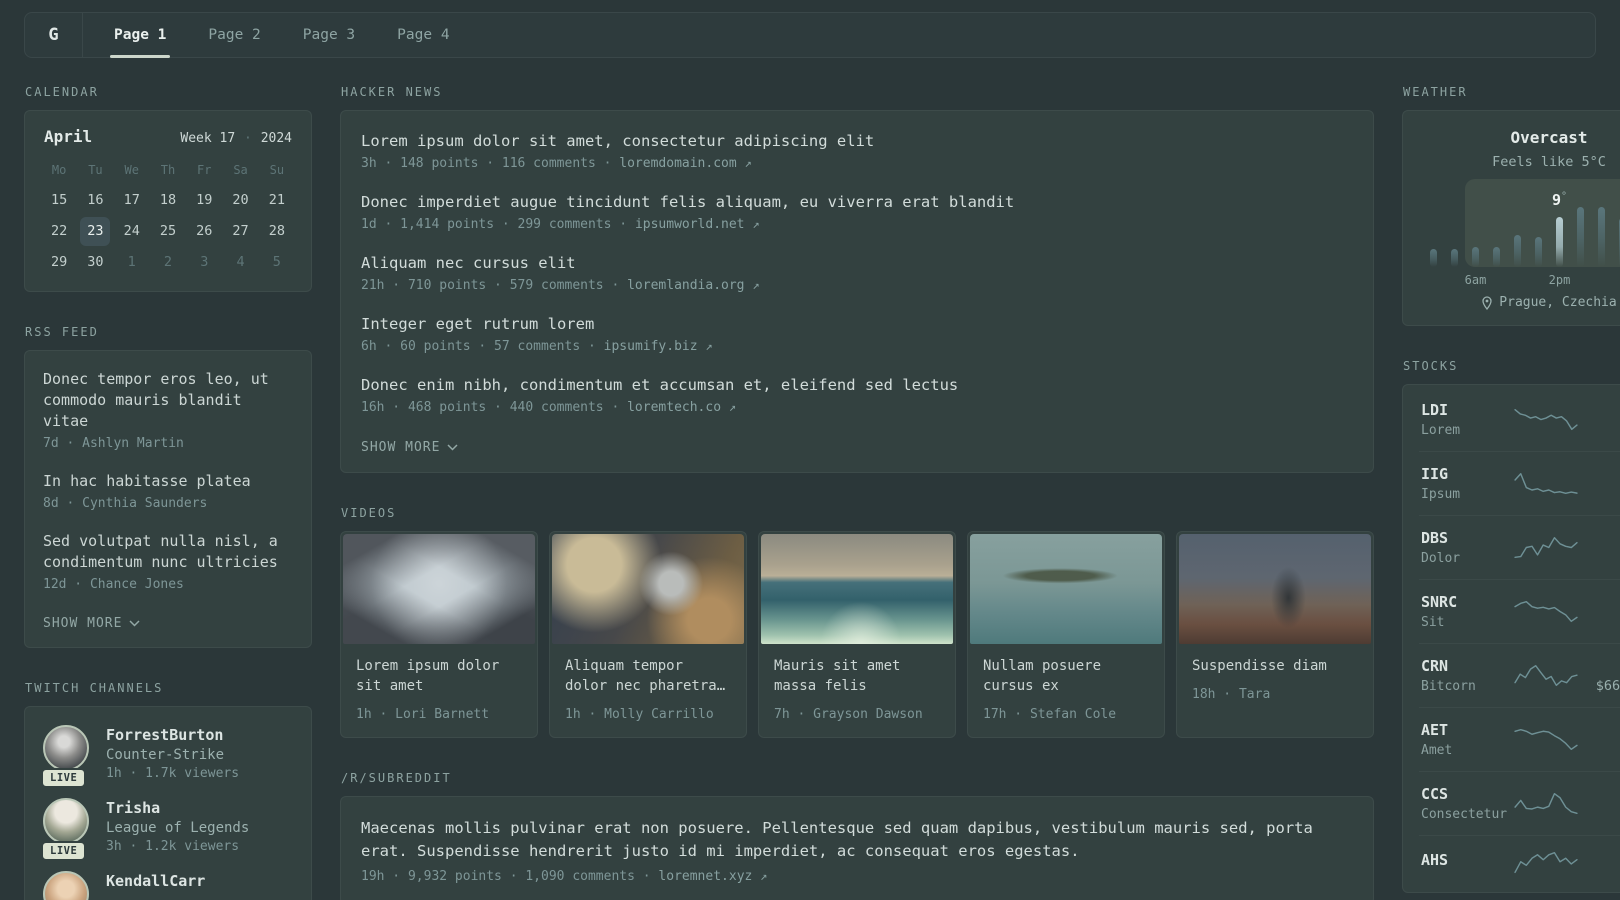  I want to click on stock-change: +0.46%, so click(1602, 860).